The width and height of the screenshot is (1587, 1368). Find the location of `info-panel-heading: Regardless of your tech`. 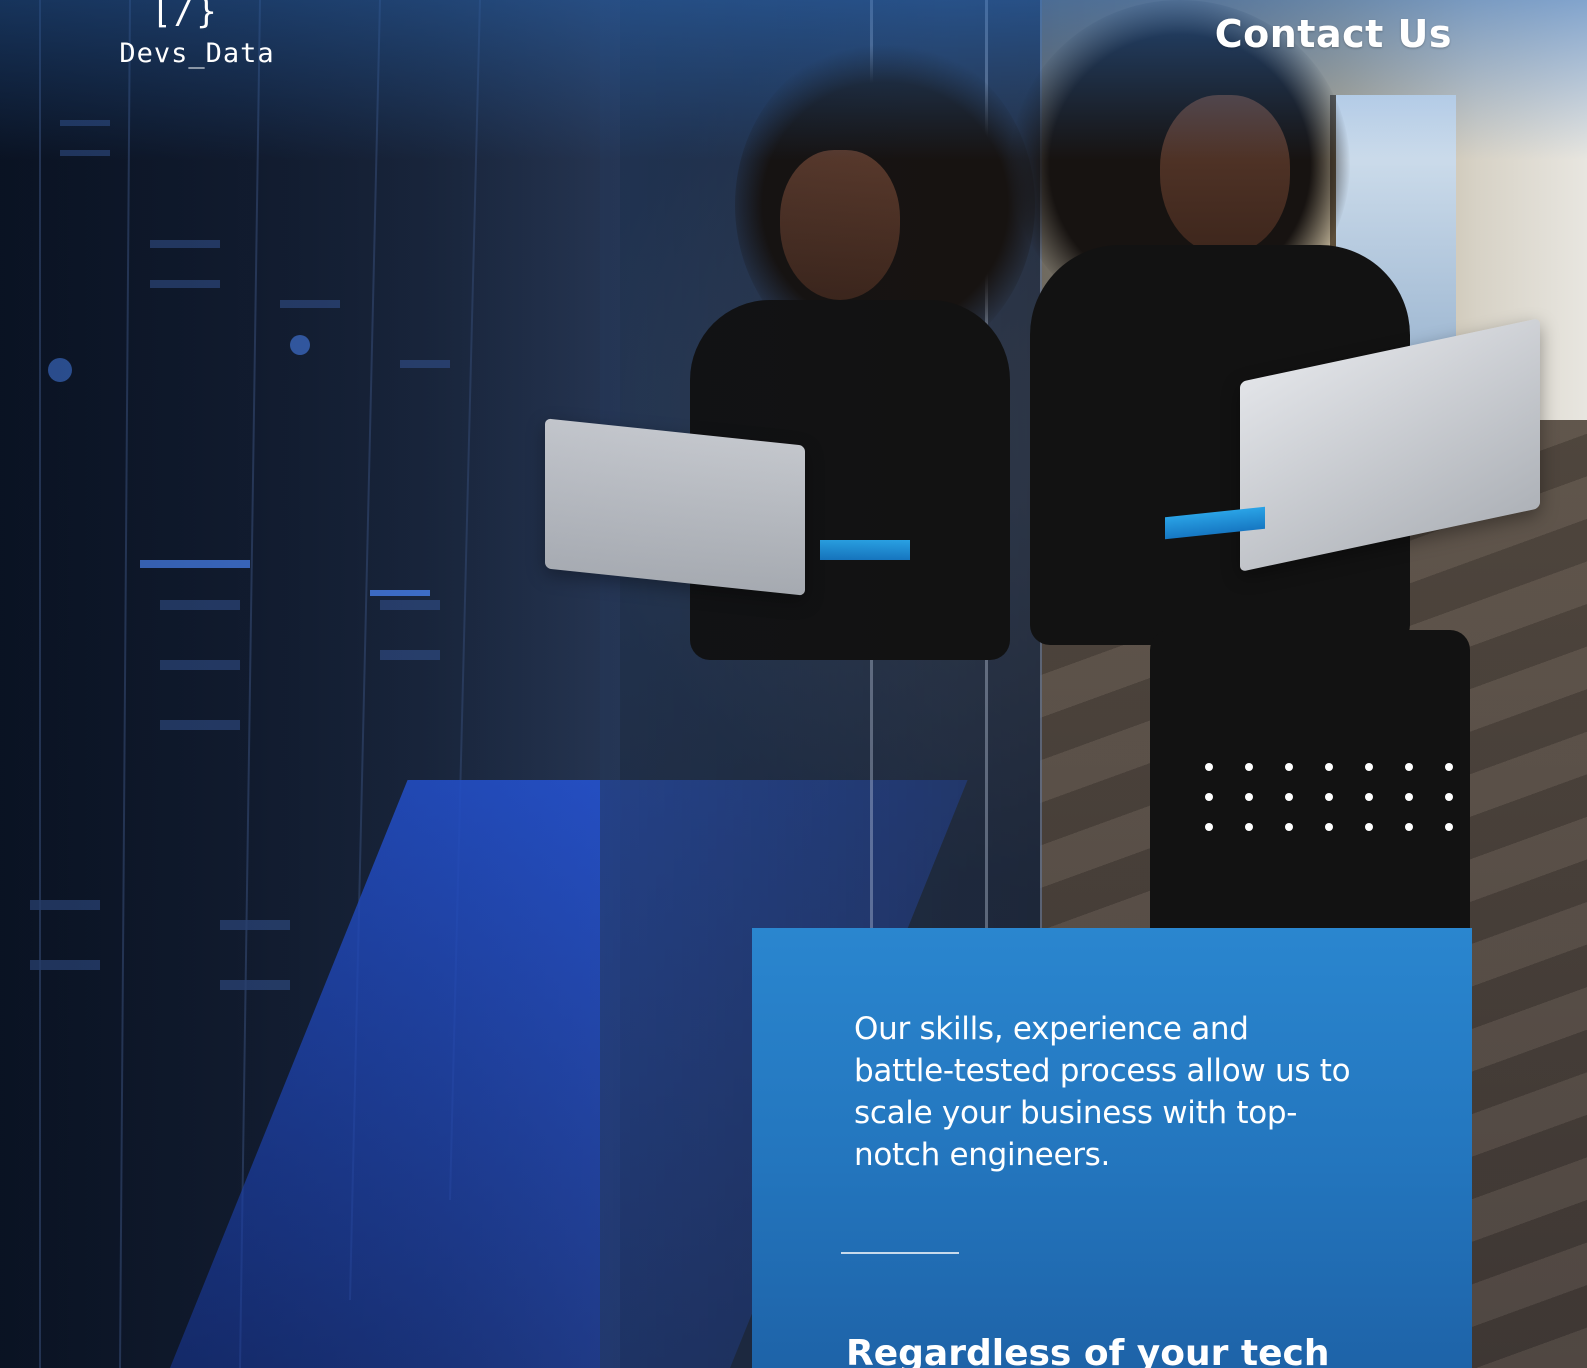

info-panel-heading: Regardless of your tech is located at coordinates (1088, 1350).